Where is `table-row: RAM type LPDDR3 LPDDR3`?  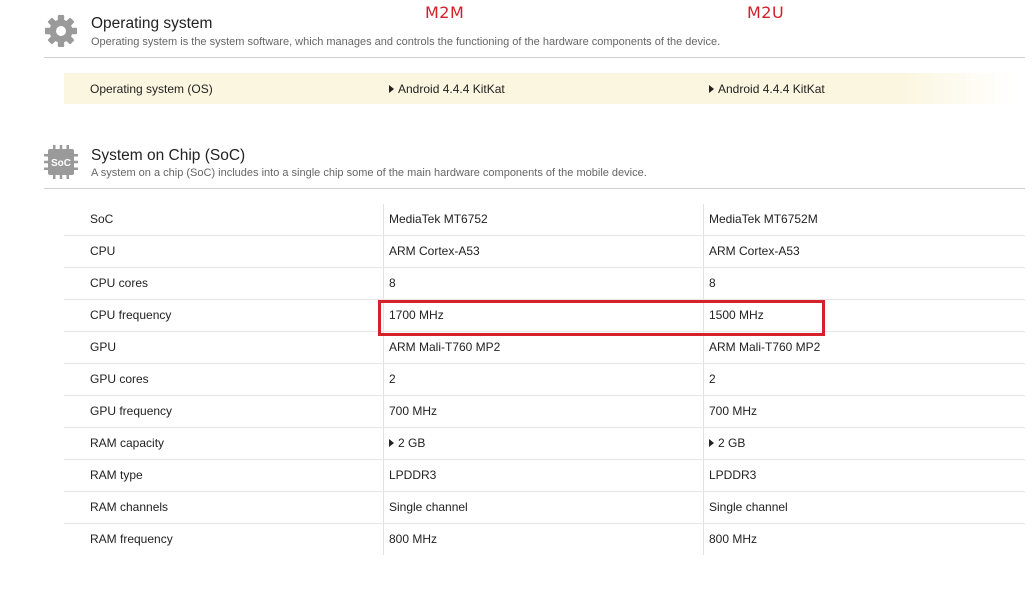 table-row: RAM type LPDDR3 LPDDR3 is located at coordinates (544, 476).